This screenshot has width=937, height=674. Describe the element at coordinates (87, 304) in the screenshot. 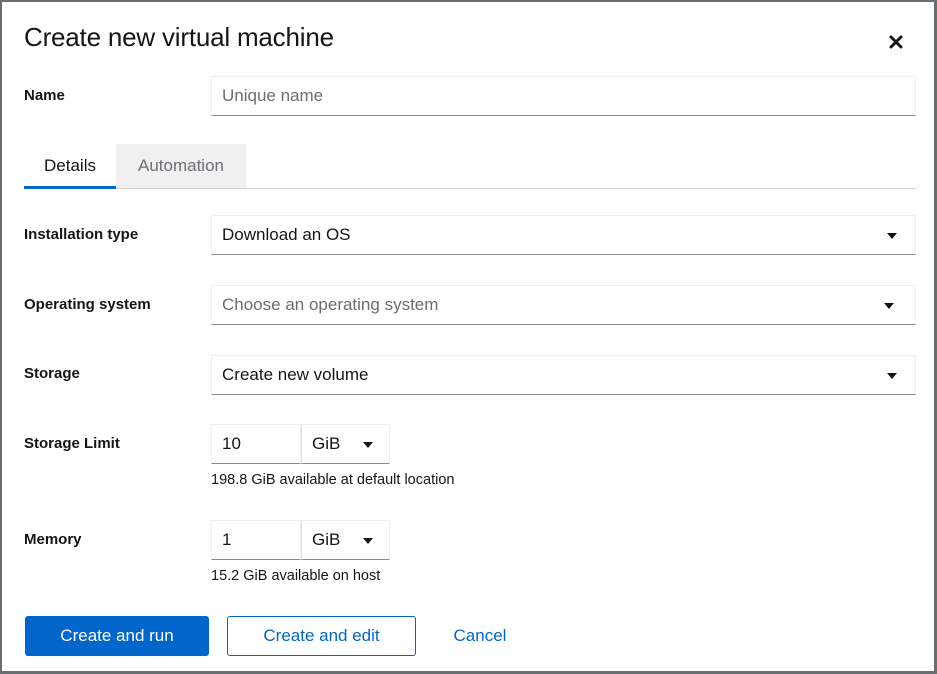

I see `operating-system-label: Operating system` at that location.